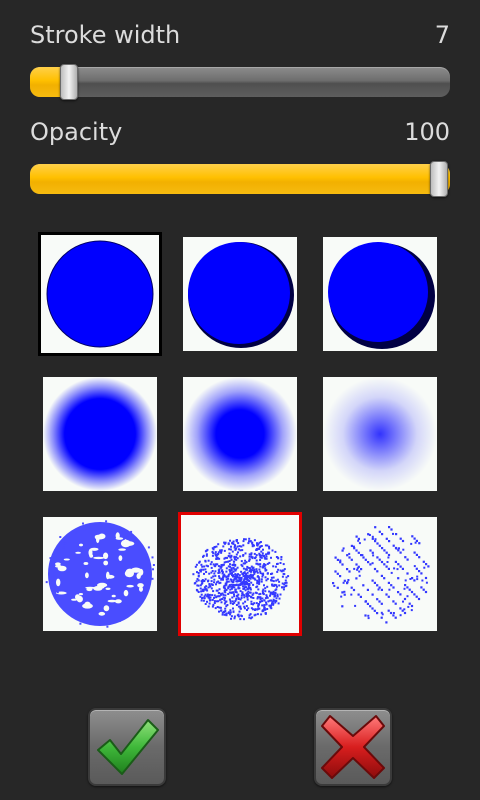 The height and width of the screenshot is (800, 480). I want to click on brush-crosshatch-dots, so click(380, 574).